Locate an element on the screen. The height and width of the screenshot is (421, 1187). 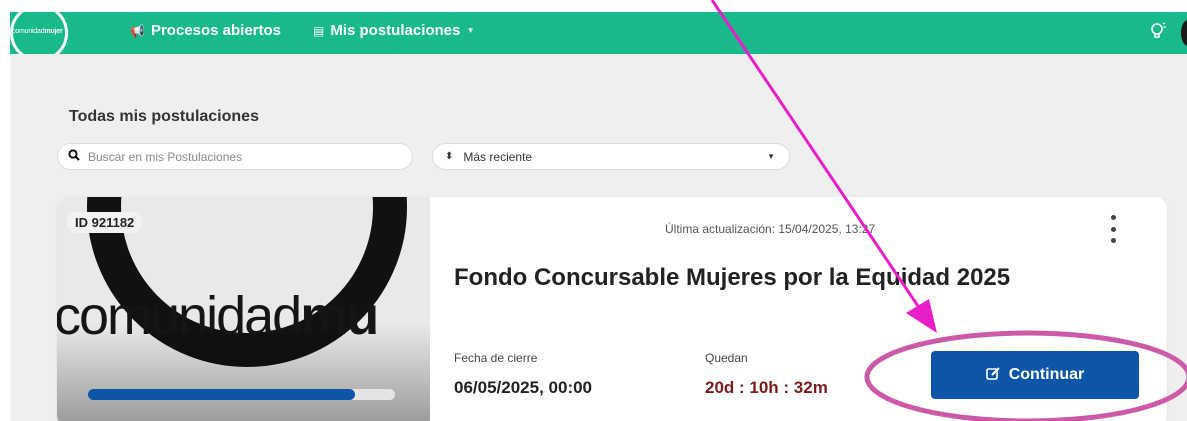
progress-bar-fill is located at coordinates (222, 394).